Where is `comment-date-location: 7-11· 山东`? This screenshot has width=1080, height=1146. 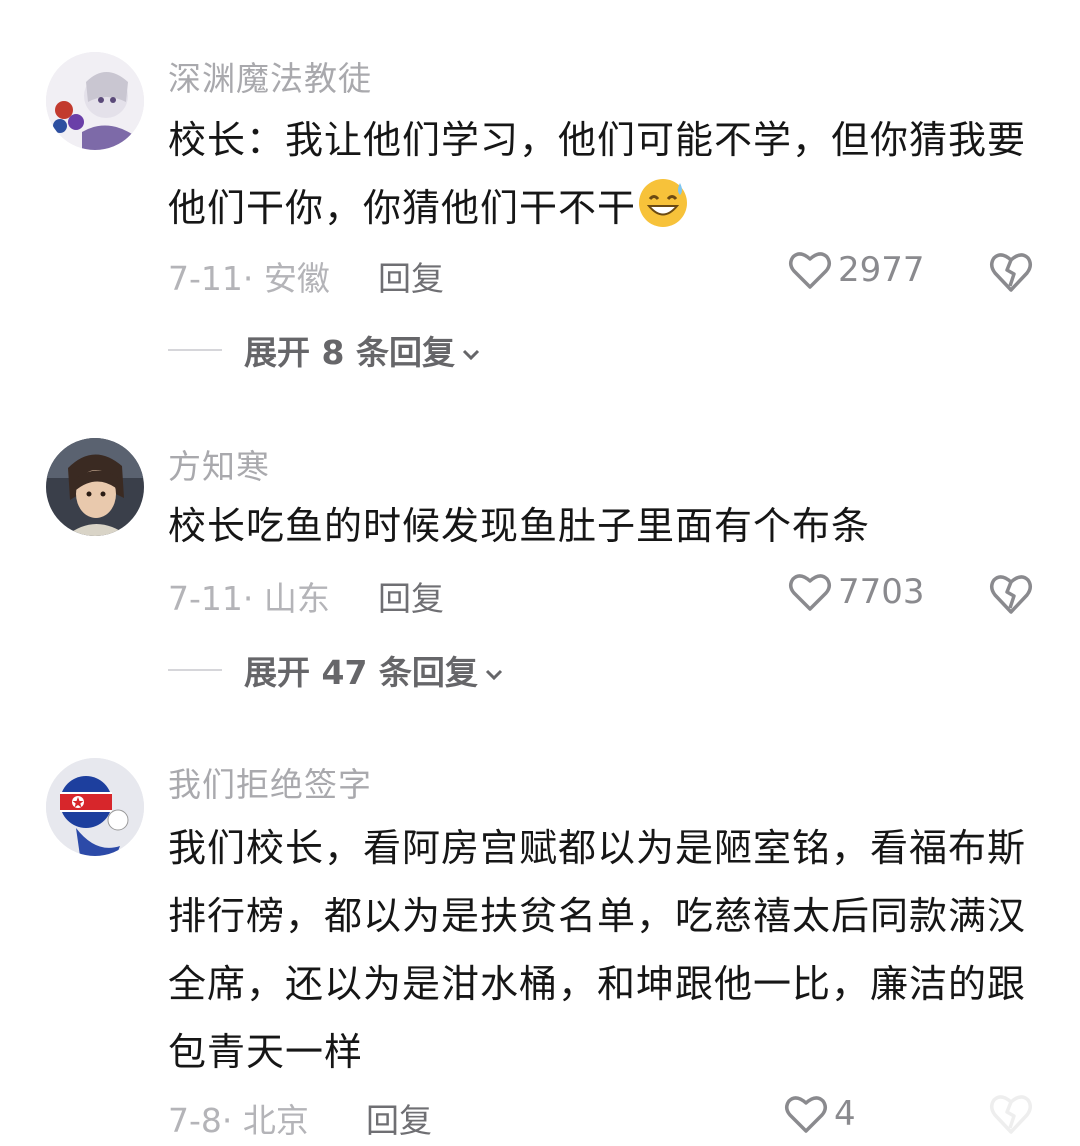 comment-date-location: 7-11· 山东 is located at coordinates (249, 598).